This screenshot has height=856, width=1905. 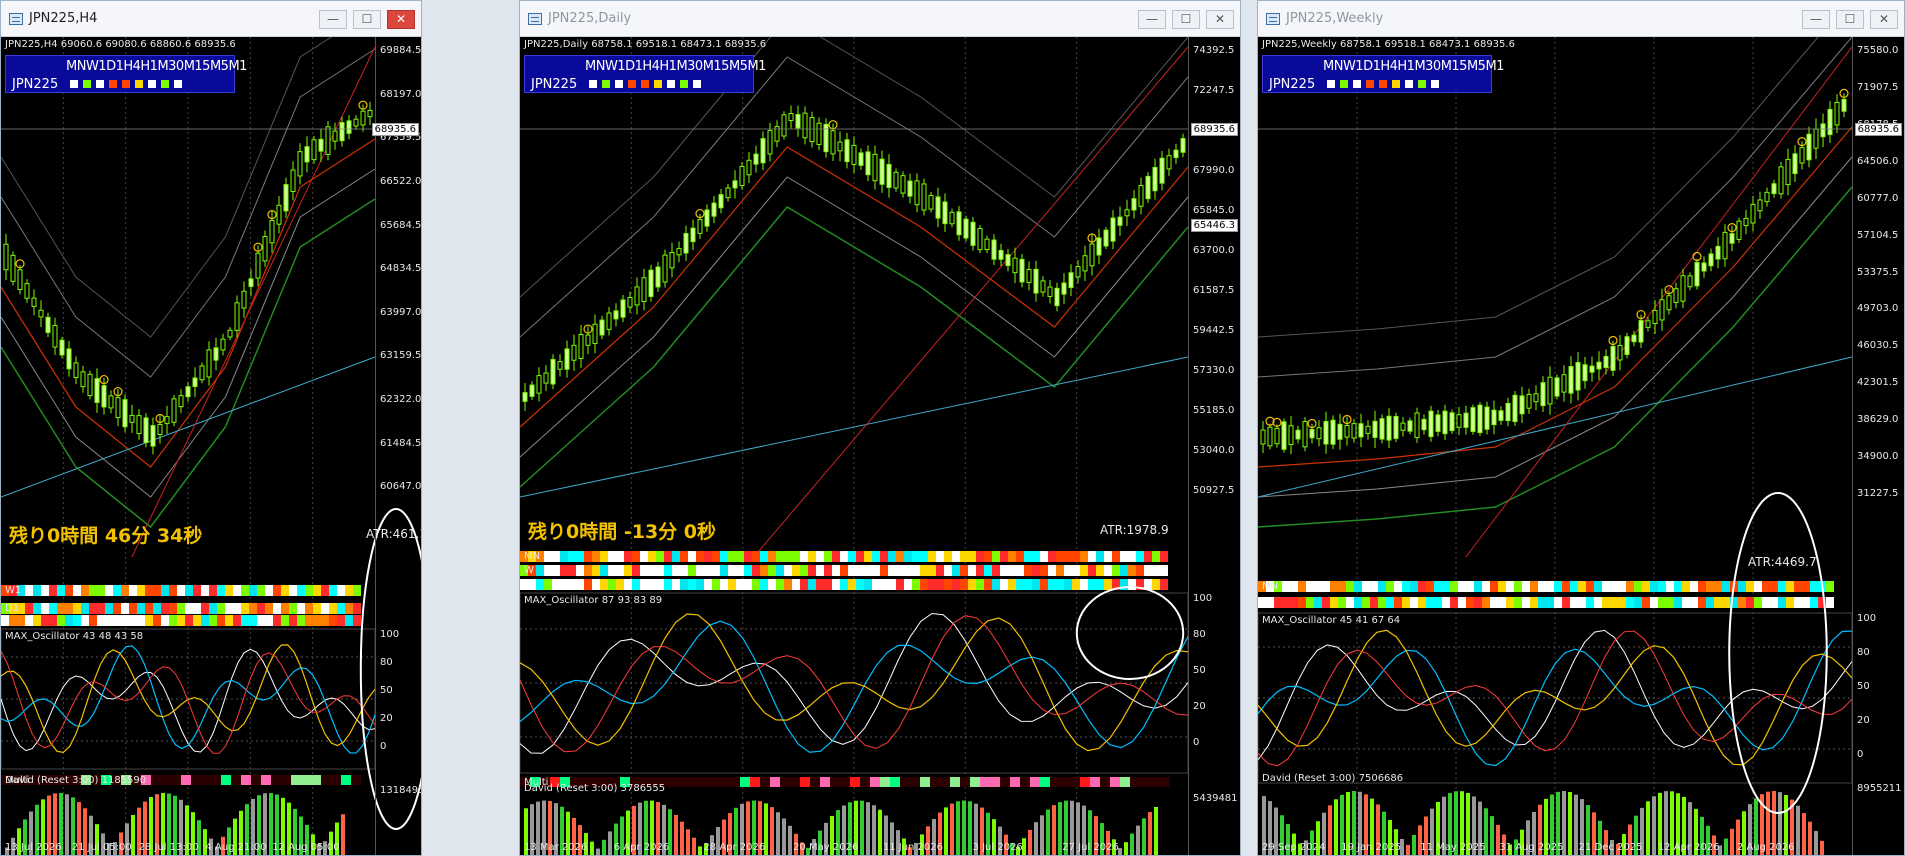 What do you see at coordinates (113, 84) in the screenshot?
I see `timeframe-signal-square` at bounding box center [113, 84].